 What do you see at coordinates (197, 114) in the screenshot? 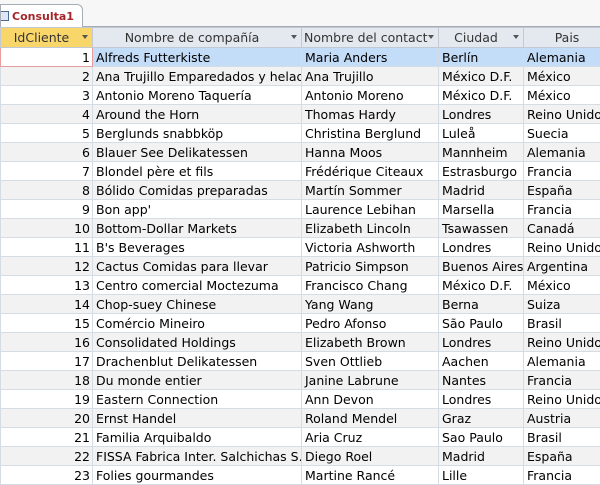
I see `cell-nombre-compania: Around the Horn` at bounding box center [197, 114].